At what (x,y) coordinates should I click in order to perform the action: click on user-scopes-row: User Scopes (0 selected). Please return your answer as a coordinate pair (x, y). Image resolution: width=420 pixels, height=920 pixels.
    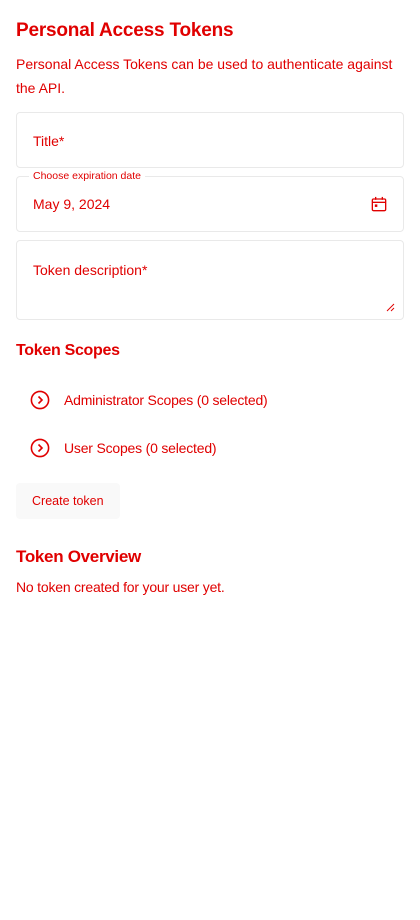
    Looking at the image, I should click on (210, 448).